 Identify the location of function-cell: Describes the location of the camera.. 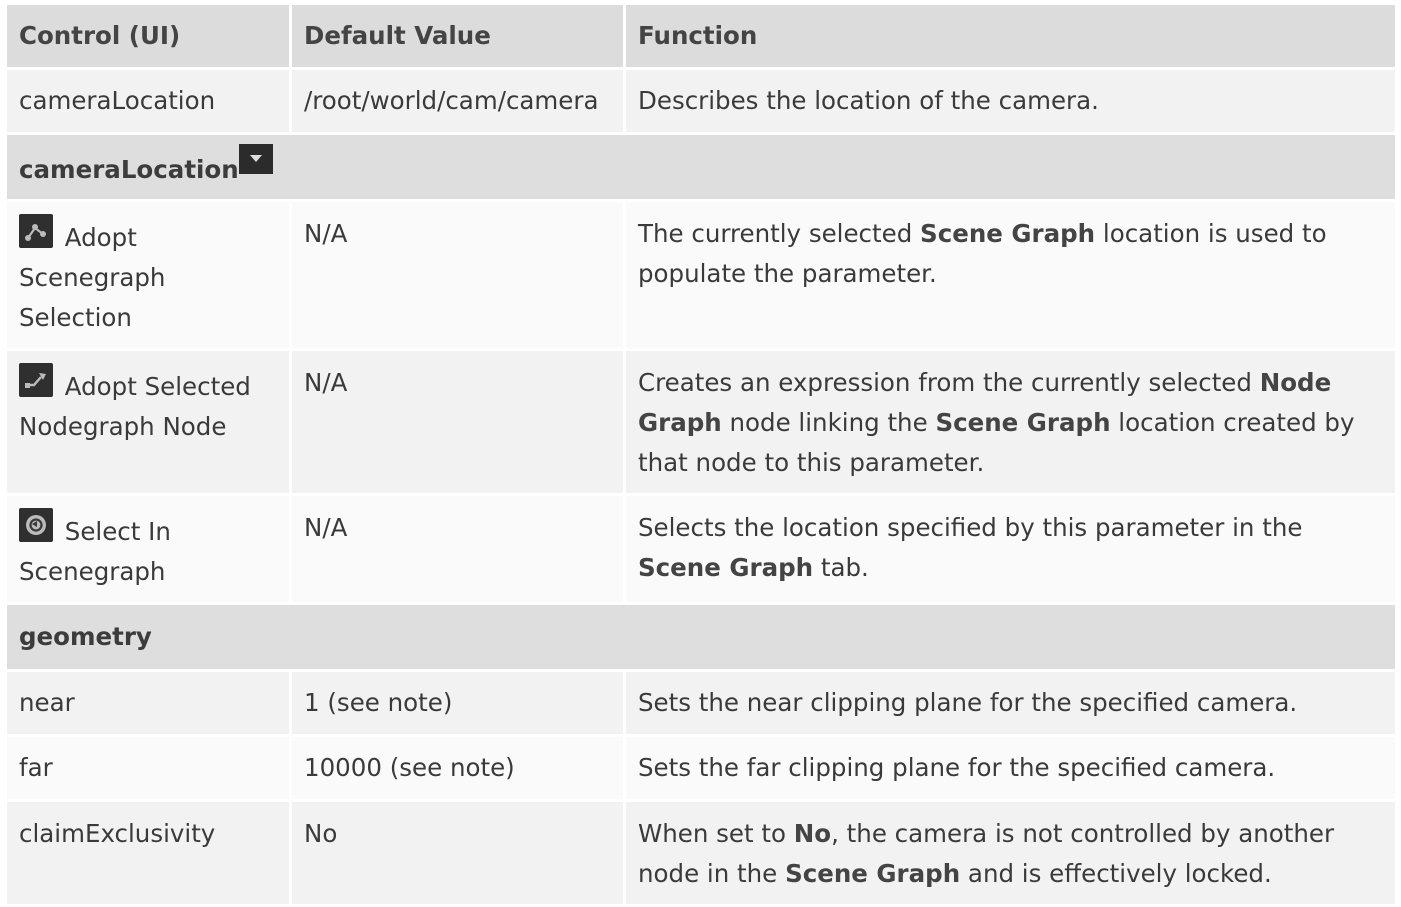
(1010, 101).